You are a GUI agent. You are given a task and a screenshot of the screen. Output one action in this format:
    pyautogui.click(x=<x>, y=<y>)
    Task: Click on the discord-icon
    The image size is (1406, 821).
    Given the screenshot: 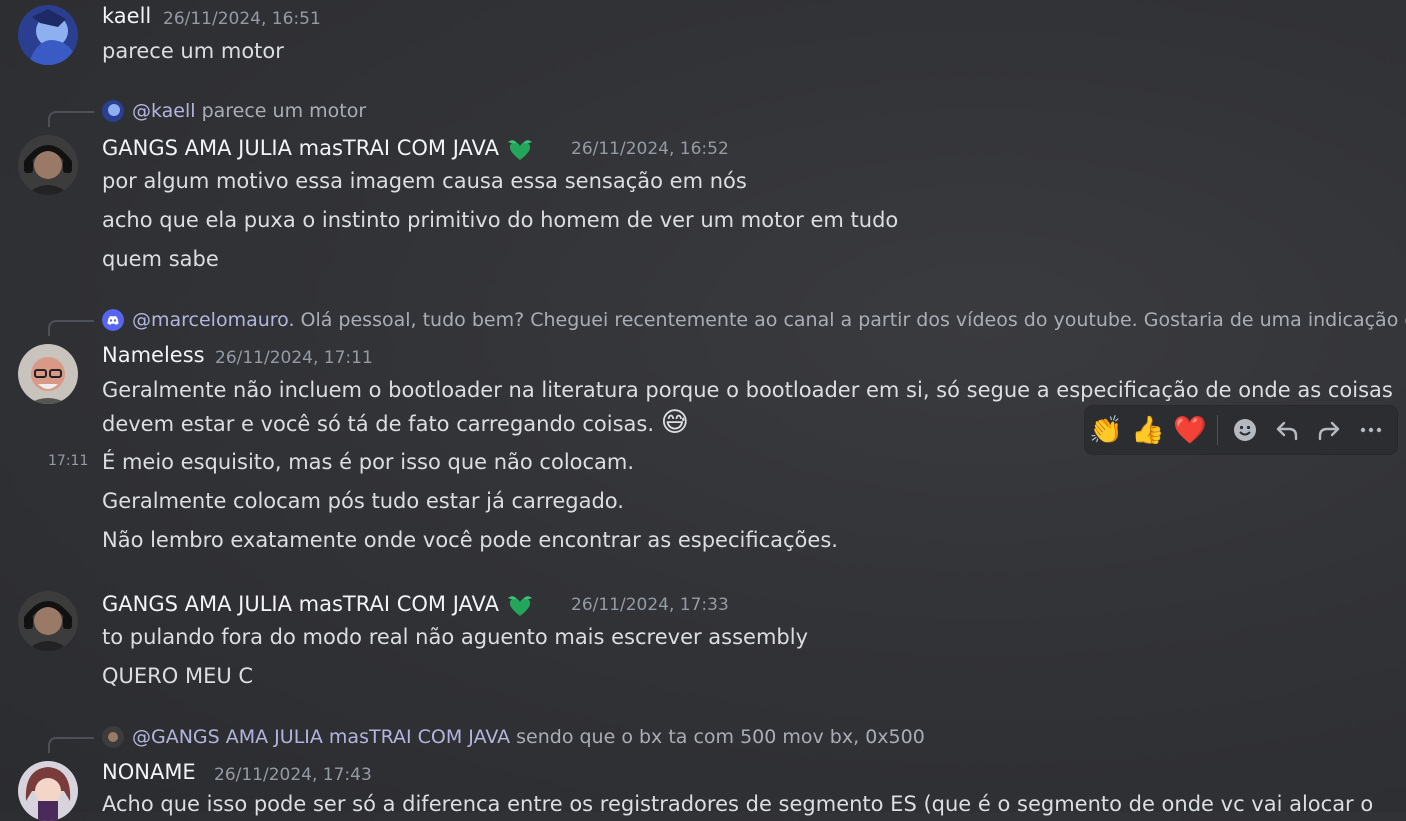 What is the action you would take?
    pyautogui.click(x=113, y=320)
    